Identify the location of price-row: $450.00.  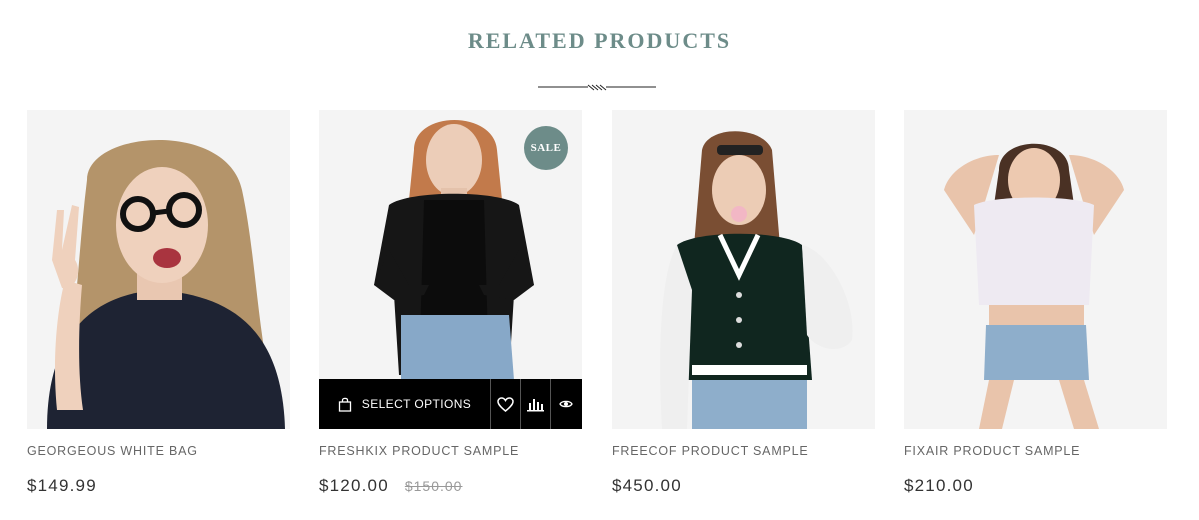
(647, 486).